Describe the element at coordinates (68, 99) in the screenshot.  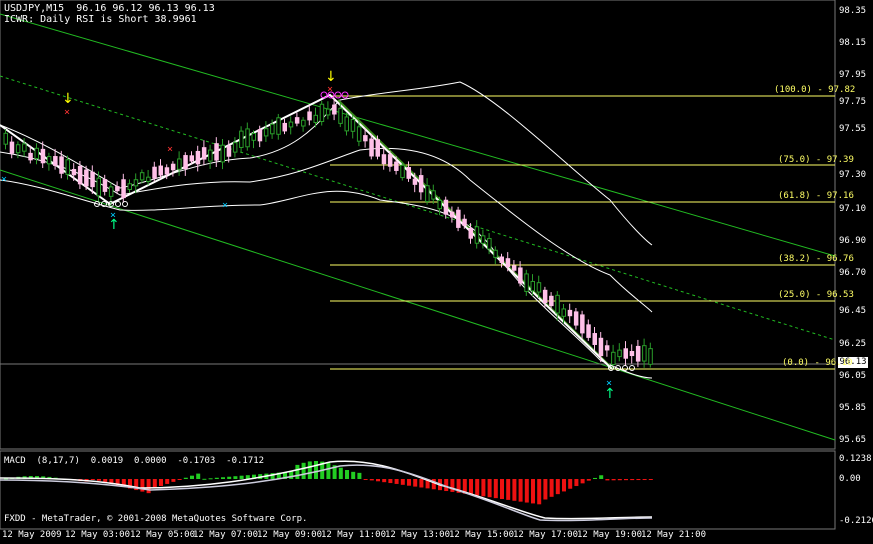
I see `sell-arrow-icon: ↓` at that location.